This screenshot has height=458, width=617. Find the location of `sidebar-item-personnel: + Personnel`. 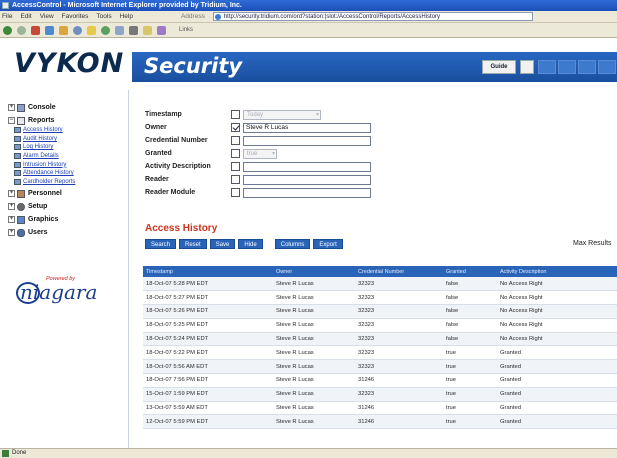

sidebar-item-personnel: + Personnel is located at coordinates (68, 193).